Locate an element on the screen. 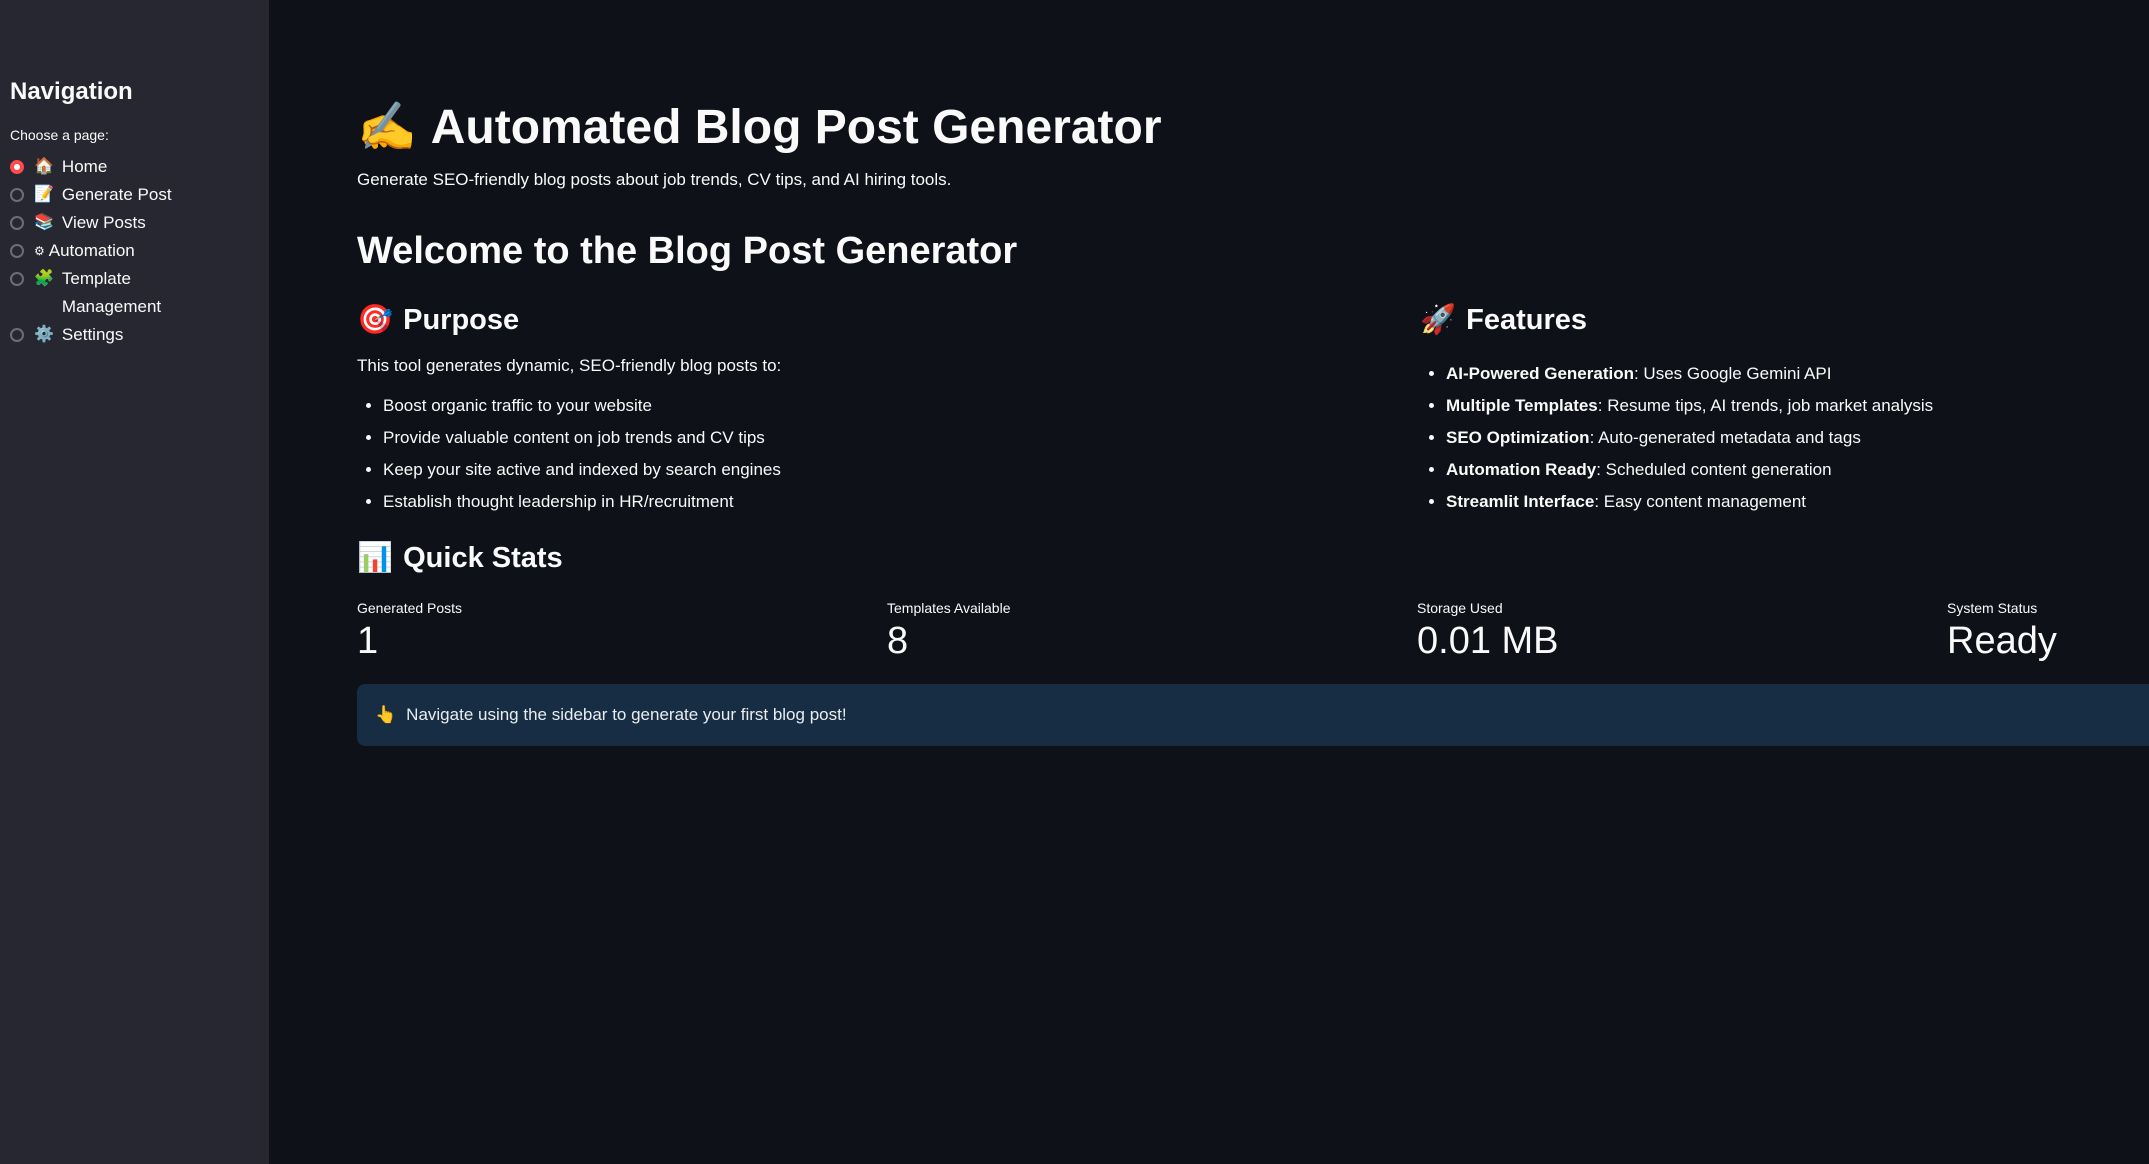 The image size is (2149, 1164). metric-value: Ready is located at coordinates (2002, 641).